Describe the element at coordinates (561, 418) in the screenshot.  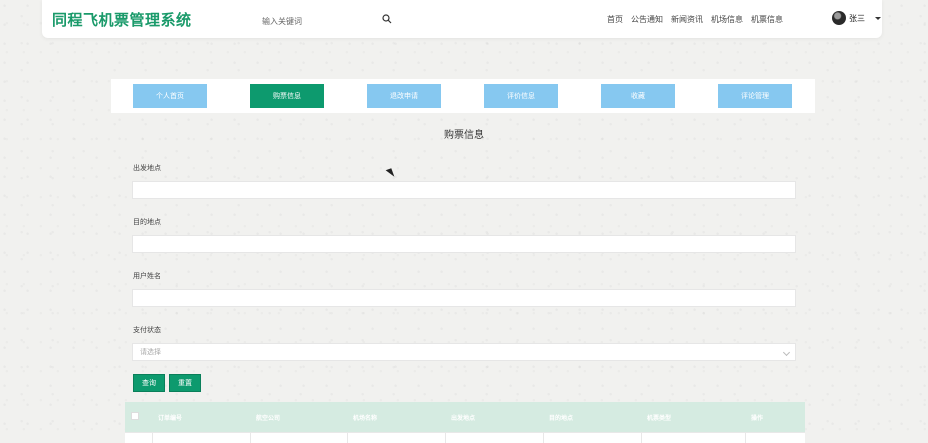
I see `th-destination: 目的地点` at that location.